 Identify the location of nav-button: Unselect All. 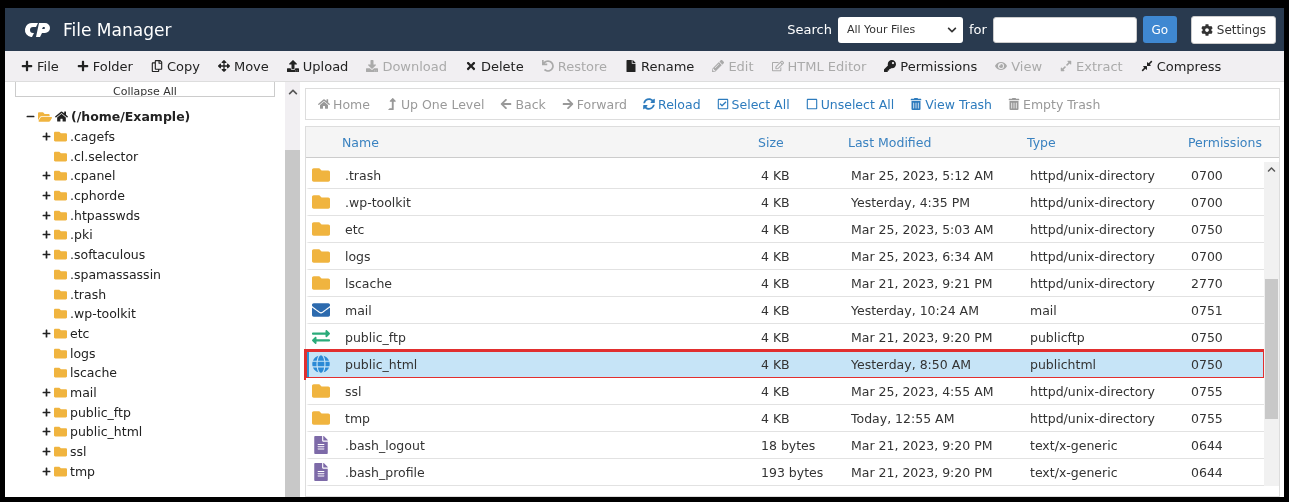
(850, 104).